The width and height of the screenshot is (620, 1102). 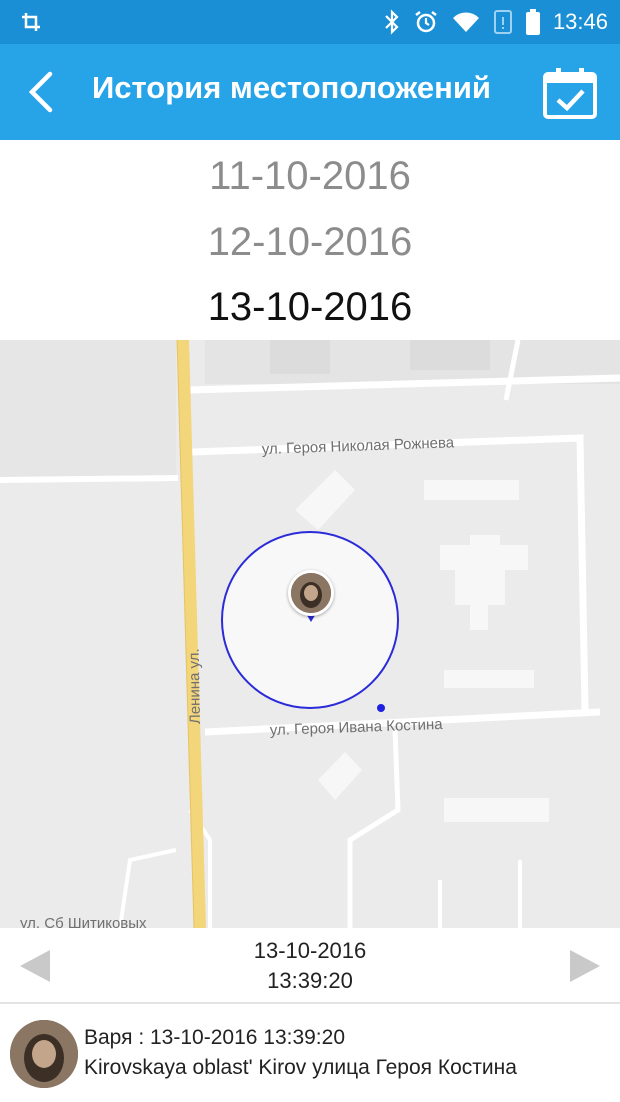 What do you see at coordinates (83, 921) in the screenshot?
I see `street-label: ул. Сб Шитиковых` at bounding box center [83, 921].